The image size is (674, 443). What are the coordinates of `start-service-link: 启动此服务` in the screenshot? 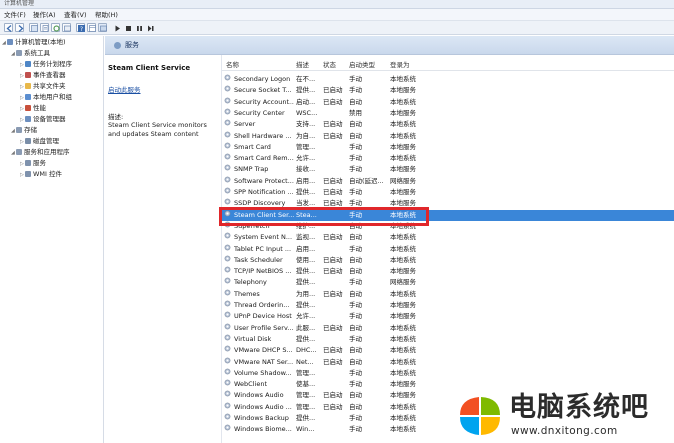 It's located at (124, 89).